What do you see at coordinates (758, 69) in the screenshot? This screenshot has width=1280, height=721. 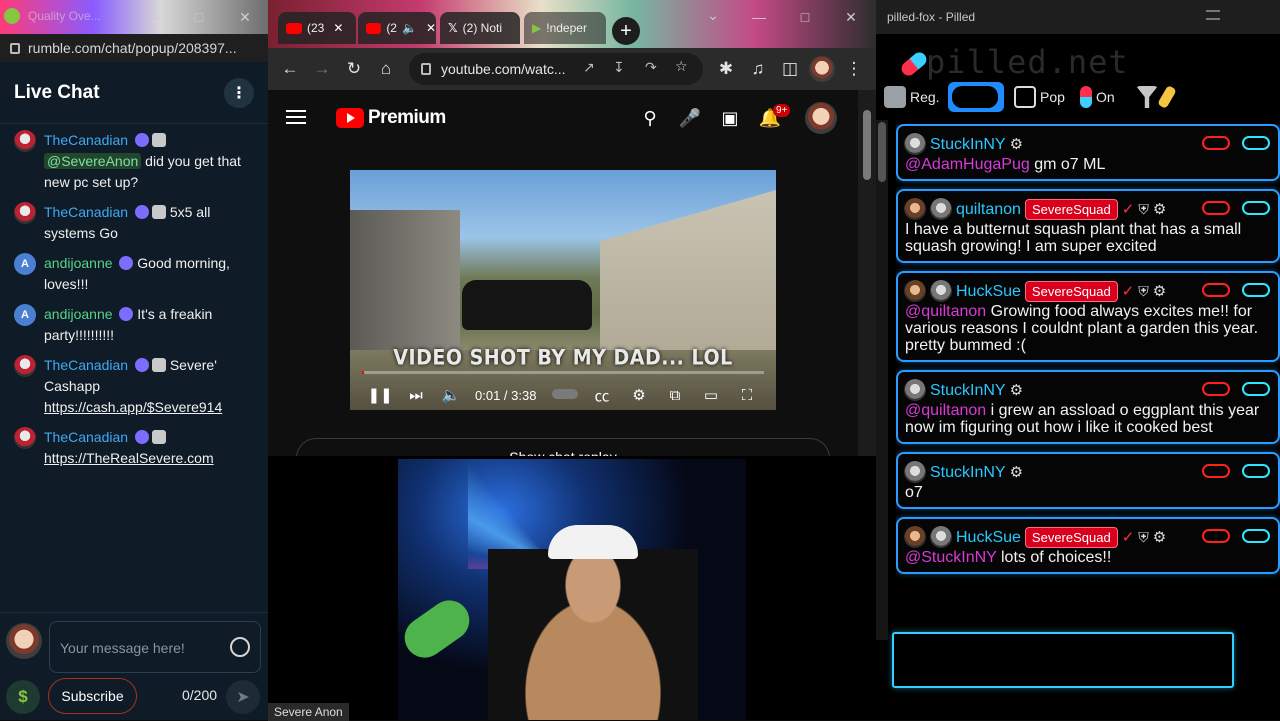 I see `media-controls-icon: ♫` at bounding box center [758, 69].